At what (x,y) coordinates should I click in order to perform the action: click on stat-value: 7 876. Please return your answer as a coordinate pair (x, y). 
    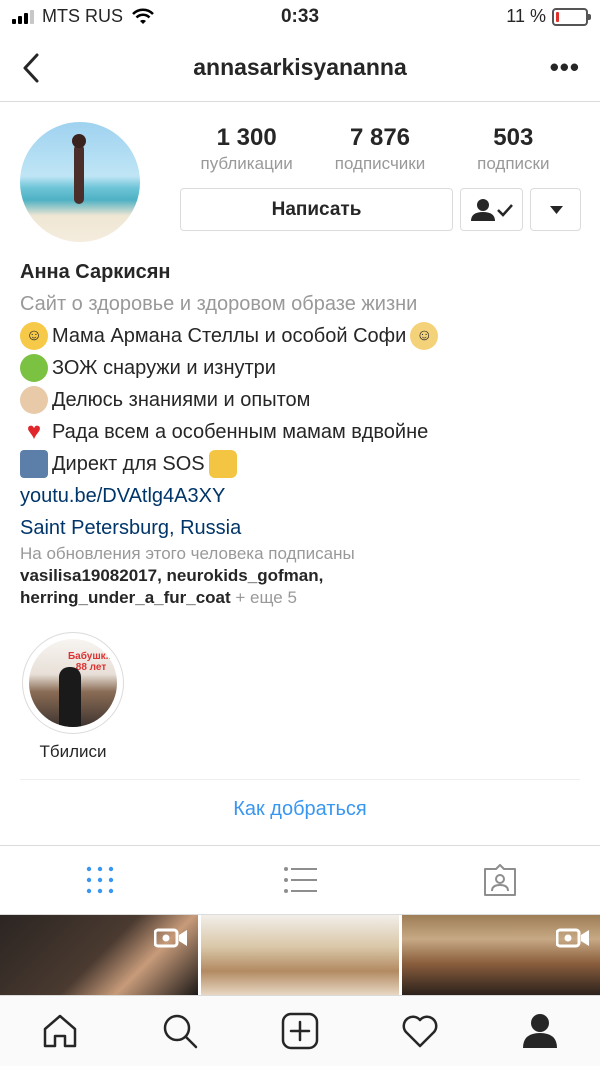
    Looking at the image, I should click on (380, 137).